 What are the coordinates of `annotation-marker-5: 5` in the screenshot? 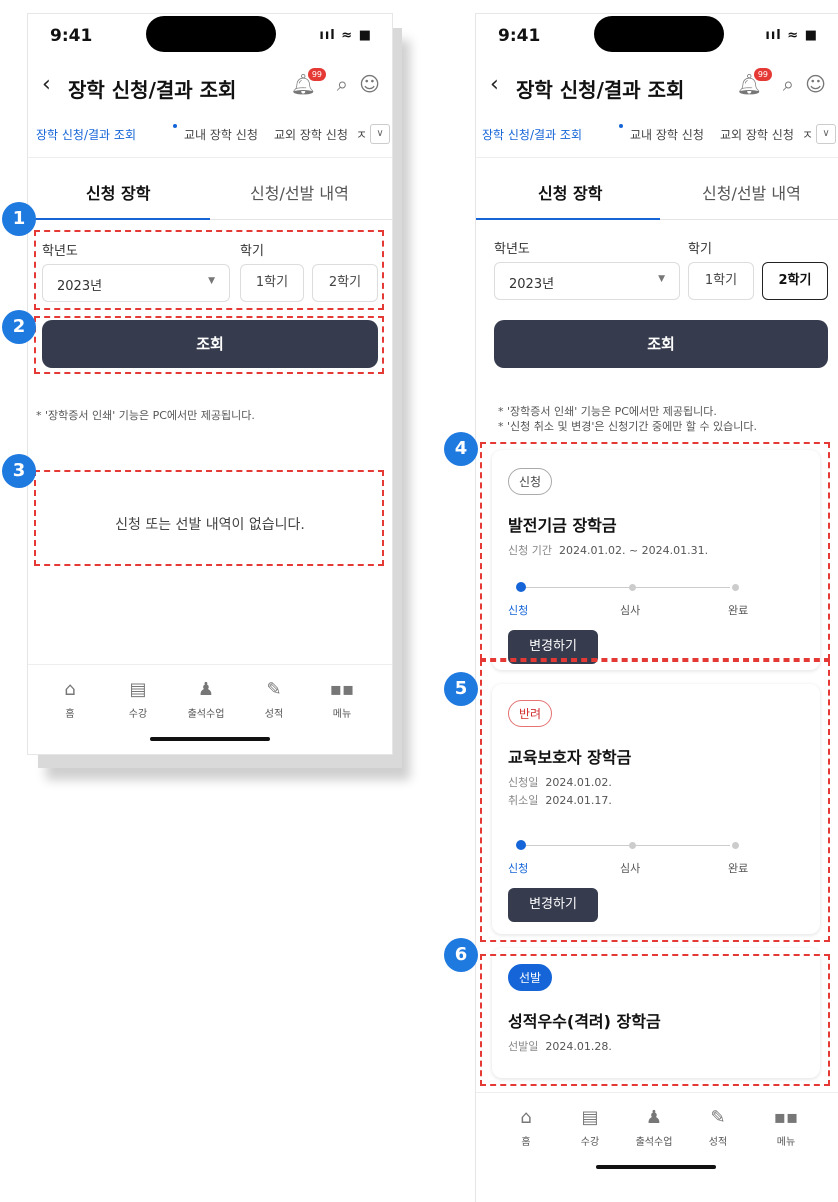 It's located at (461, 689).